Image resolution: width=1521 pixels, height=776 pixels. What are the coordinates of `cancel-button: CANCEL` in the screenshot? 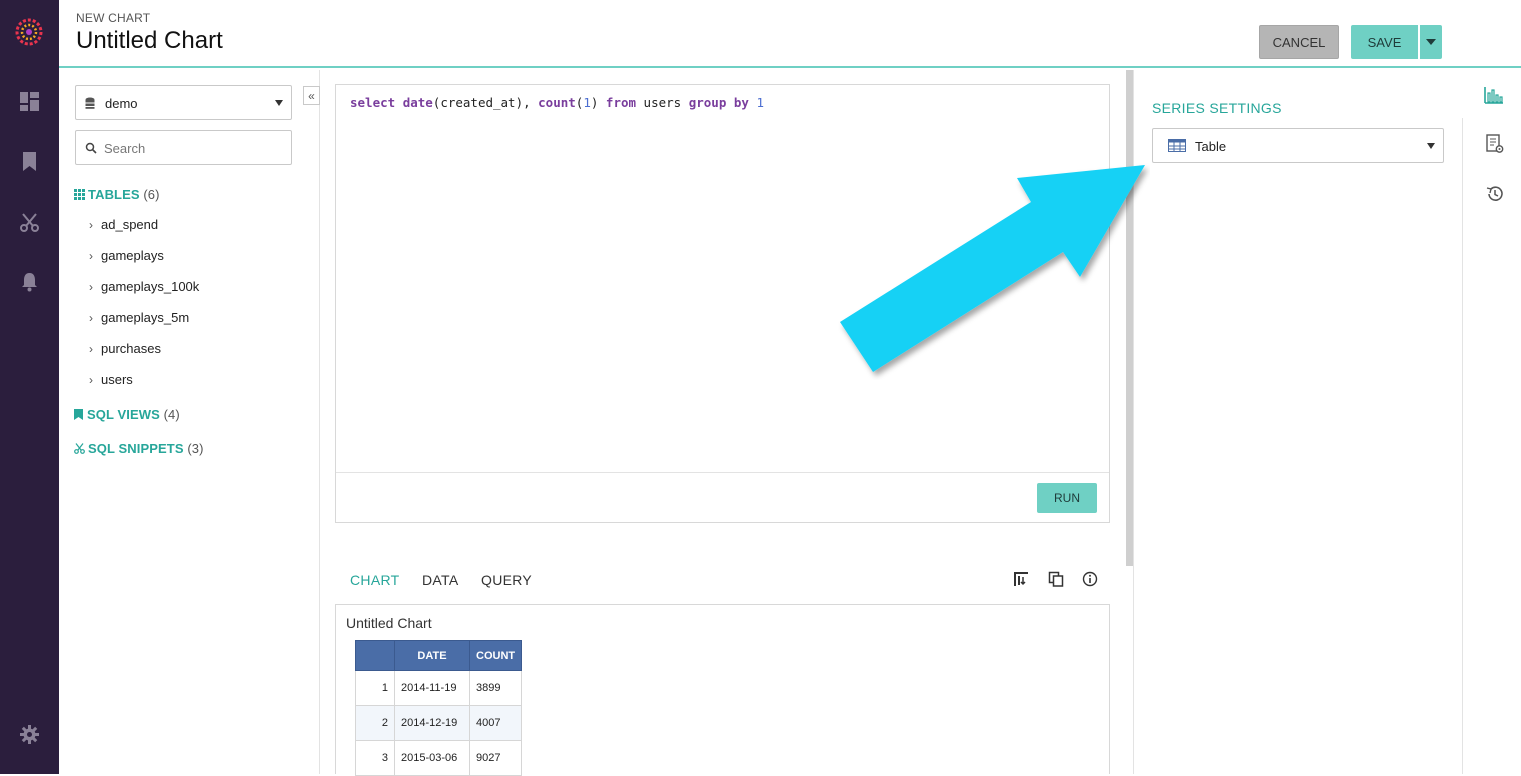 It's located at (1299, 42).